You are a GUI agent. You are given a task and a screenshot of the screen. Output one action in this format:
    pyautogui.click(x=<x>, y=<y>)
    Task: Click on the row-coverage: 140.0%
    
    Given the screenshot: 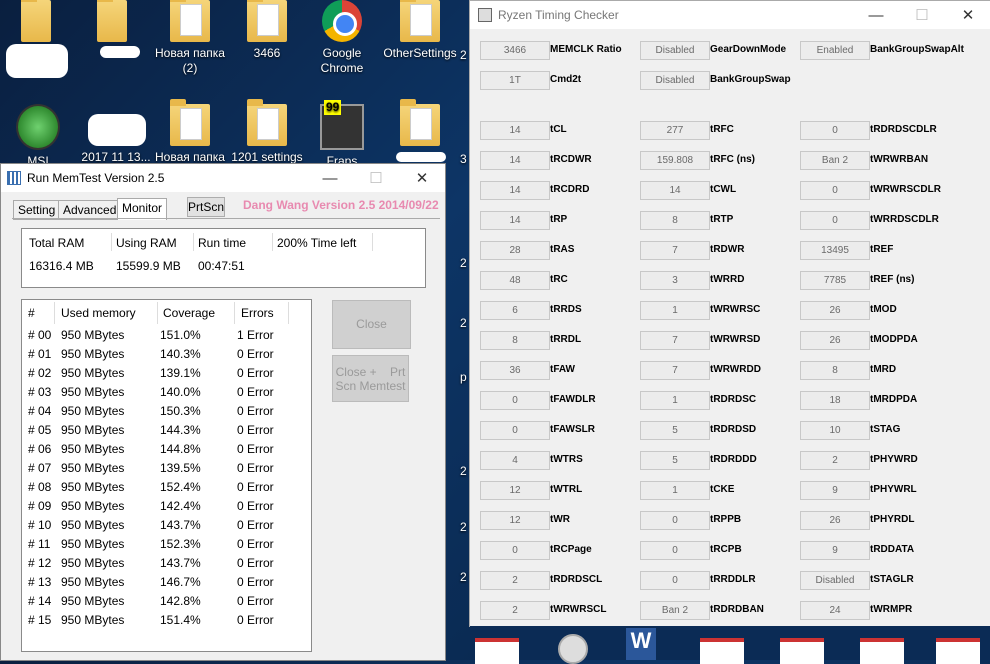 What is the action you would take?
    pyautogui.click(x=180, y=392)
    